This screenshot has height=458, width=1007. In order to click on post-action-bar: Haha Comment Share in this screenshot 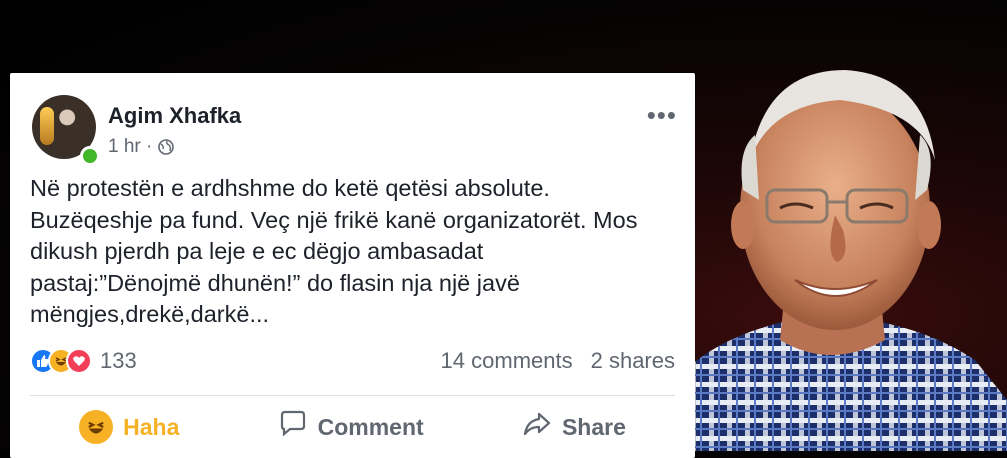, I will do `click(352, 427)`.